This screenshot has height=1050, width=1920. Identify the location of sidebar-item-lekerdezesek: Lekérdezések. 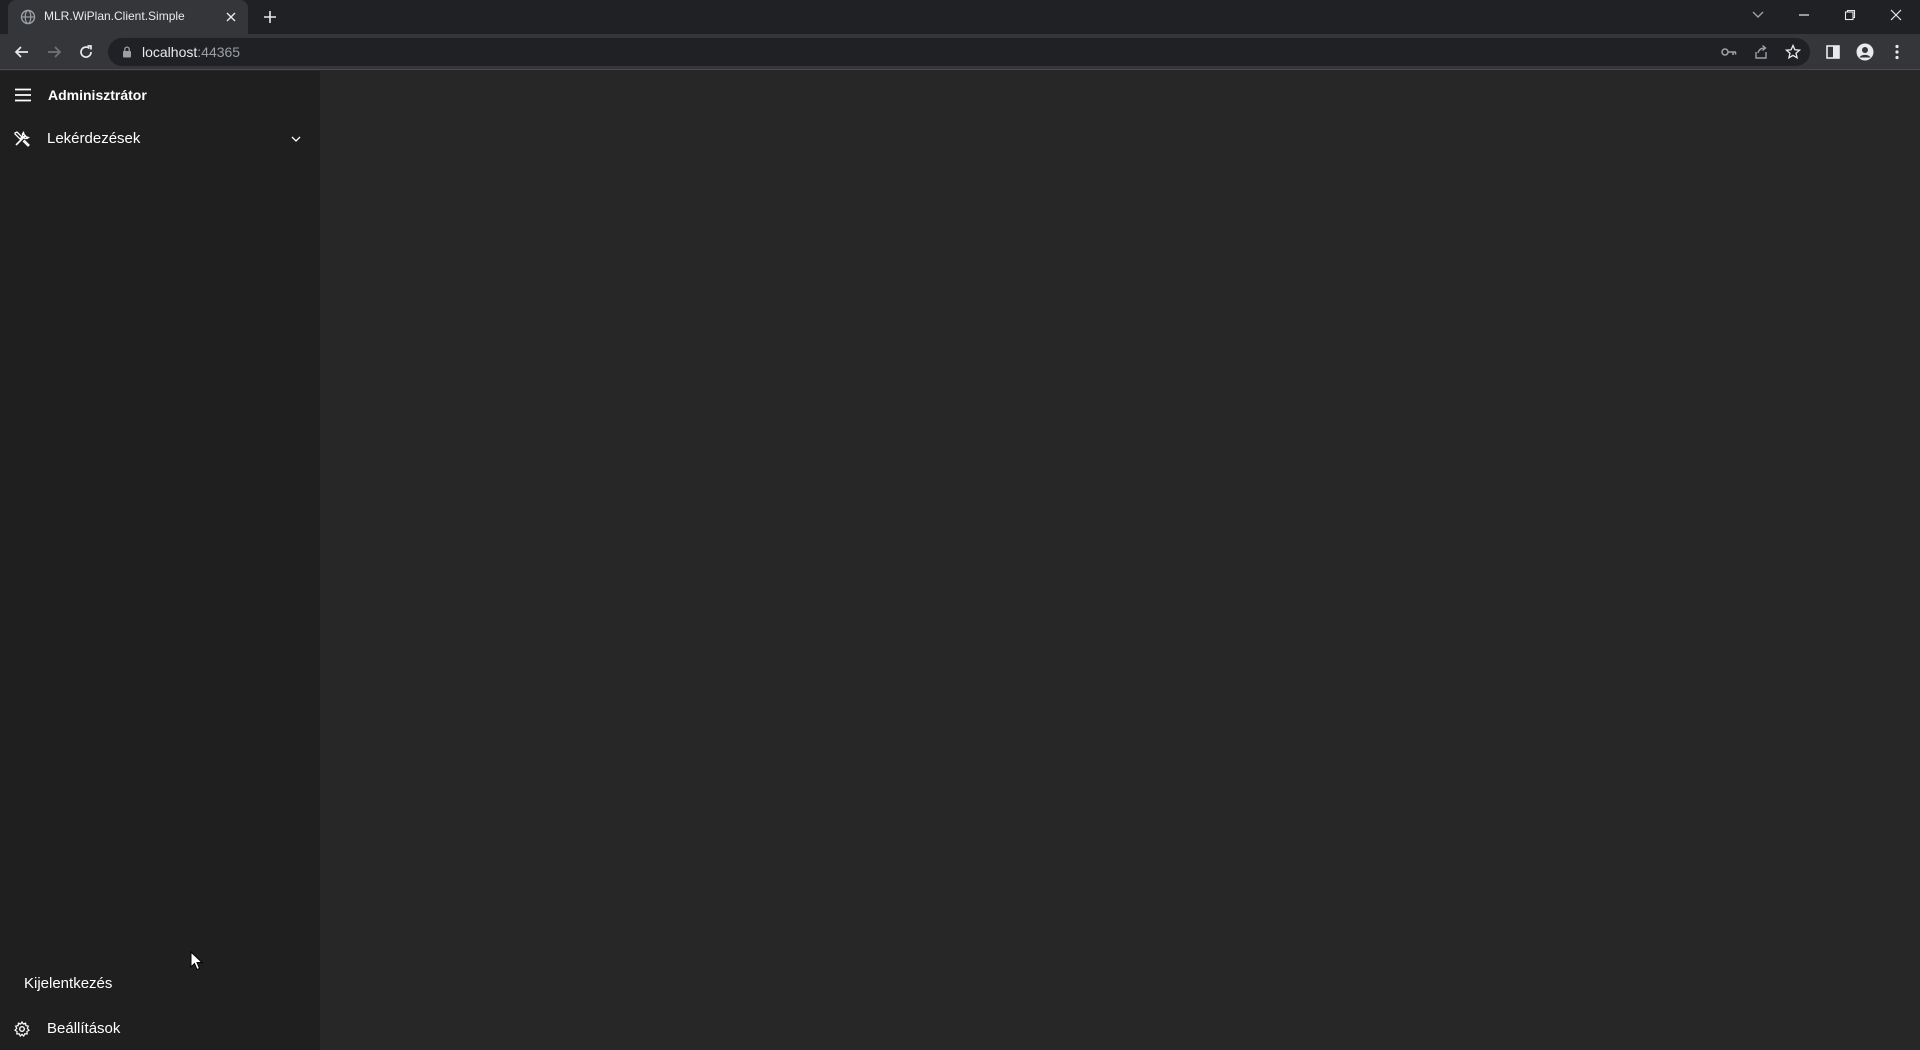
(160, 139).